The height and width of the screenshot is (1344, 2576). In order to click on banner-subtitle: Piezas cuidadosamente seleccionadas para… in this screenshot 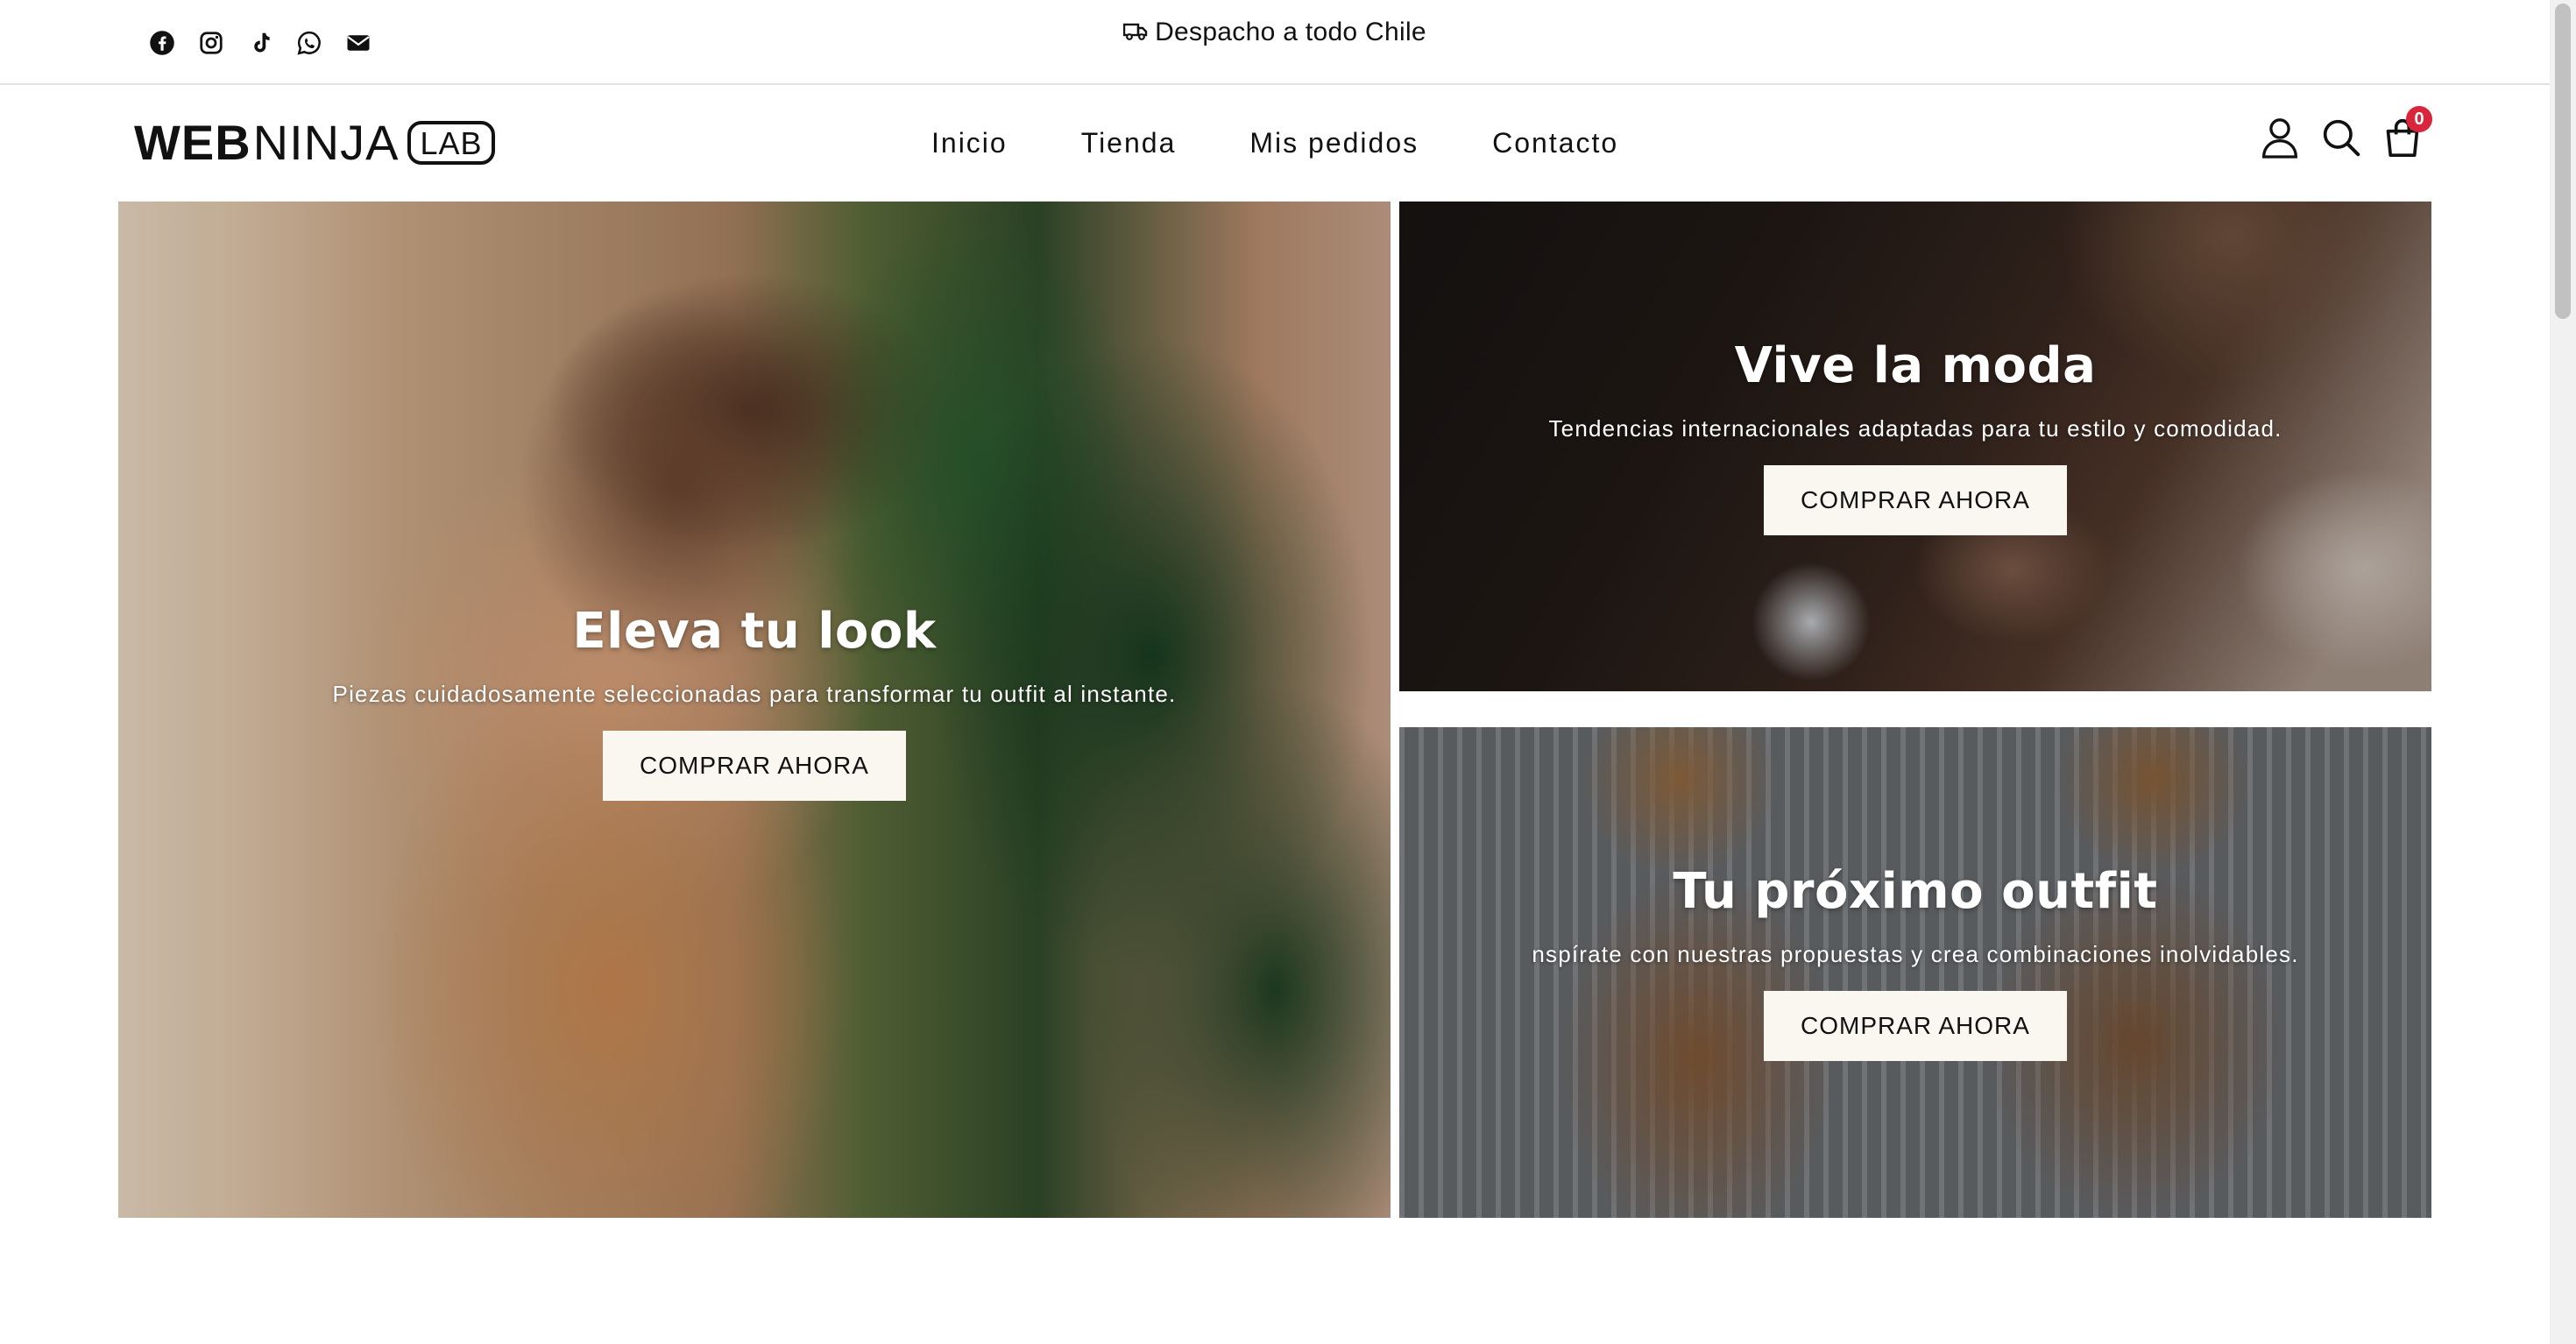, I will do `click(754, 694)`.